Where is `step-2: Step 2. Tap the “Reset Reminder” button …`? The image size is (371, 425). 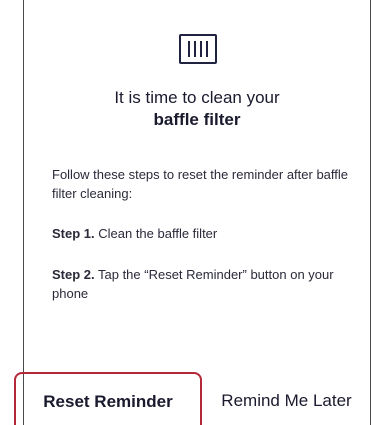
step-2: Step 2. Tap the “Reset Reminder” button … is located at coordinates (202, 284).